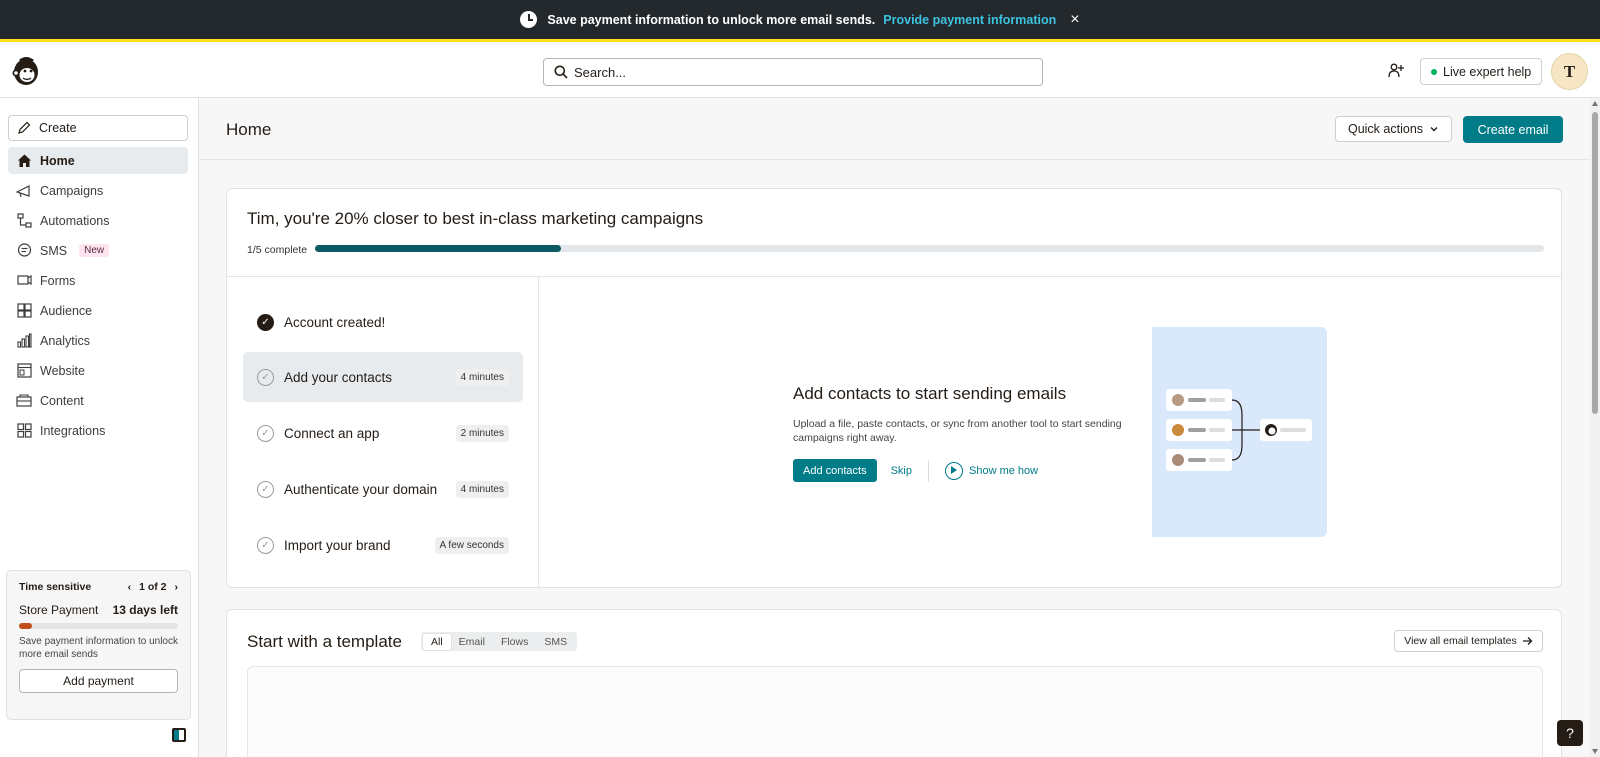 The width and height of the screenshot is (1600, 757). What do you see at coordinates (438, 248) in the screenshot?
I see `onboarding-progress-fill` at bounding box center [438, 248].